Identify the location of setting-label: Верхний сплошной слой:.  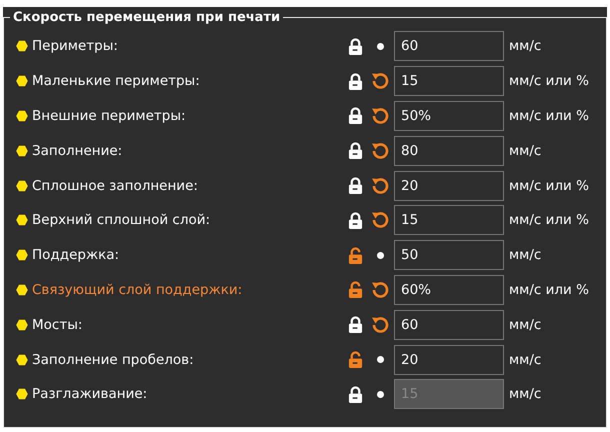
(122, 220).